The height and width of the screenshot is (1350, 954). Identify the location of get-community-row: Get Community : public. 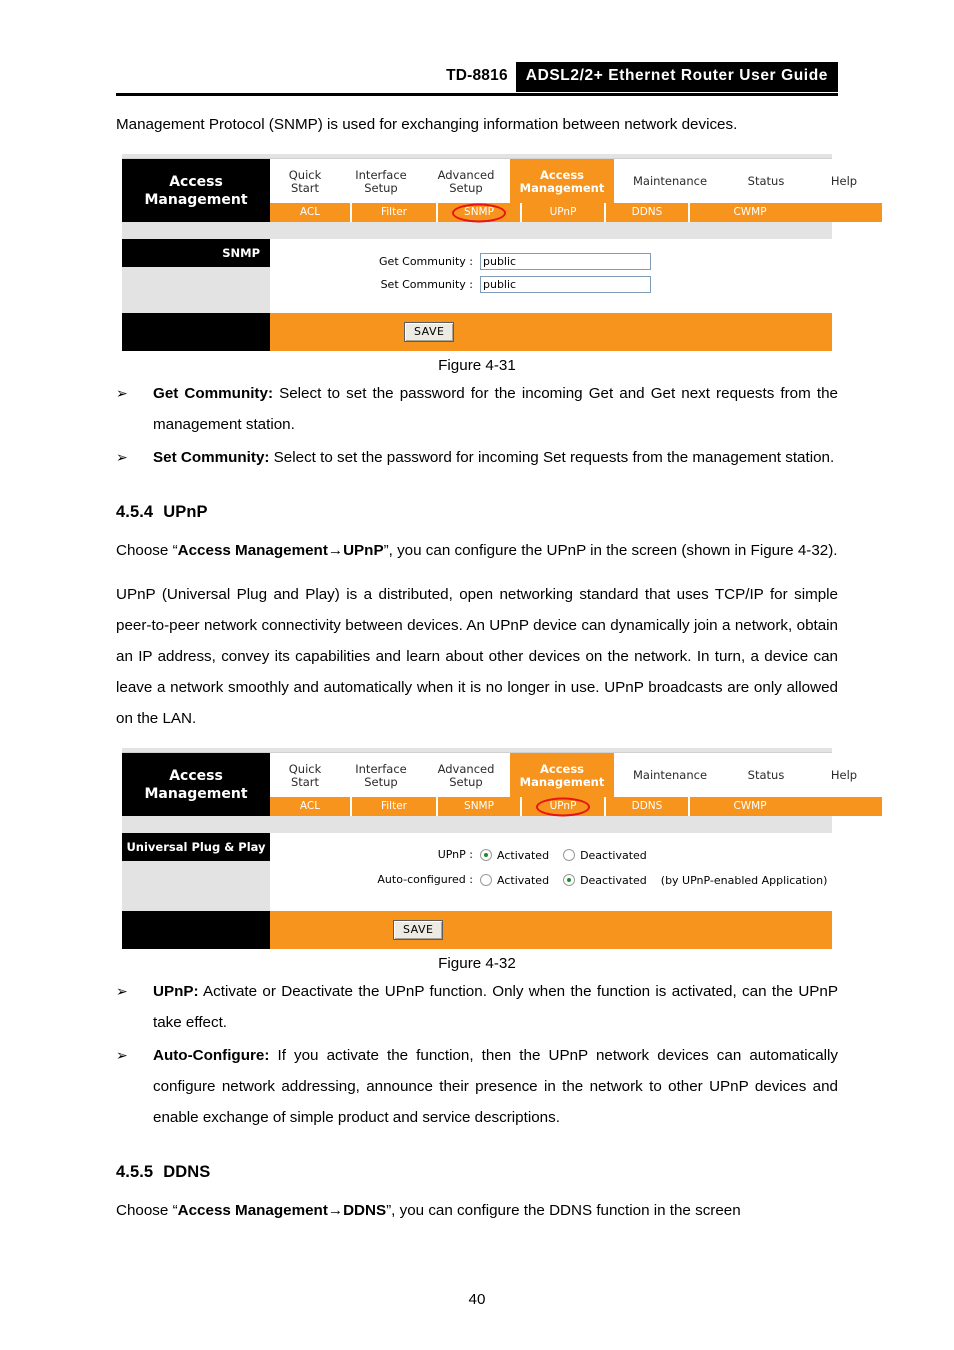
(551, 261).